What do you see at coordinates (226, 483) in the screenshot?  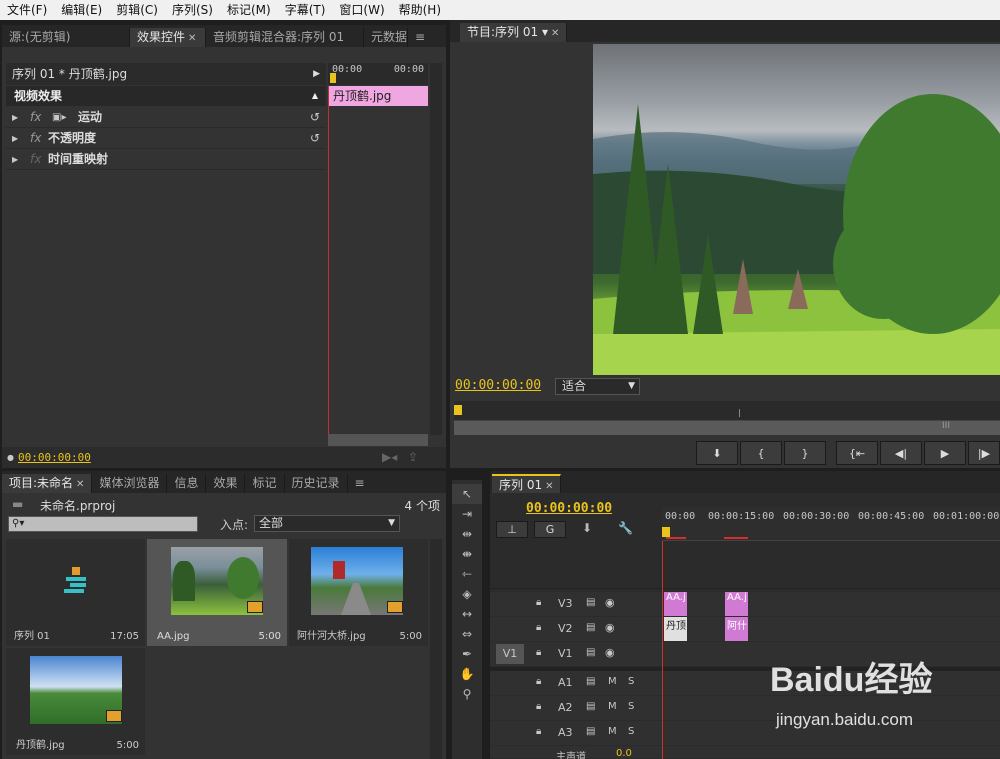 I see `tab-effects: 效果` at bounding box center [226, 483].